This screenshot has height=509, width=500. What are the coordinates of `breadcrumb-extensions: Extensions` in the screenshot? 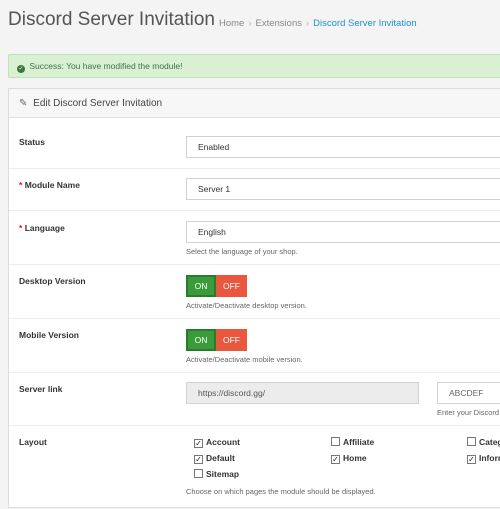 It's located at (279, 23).